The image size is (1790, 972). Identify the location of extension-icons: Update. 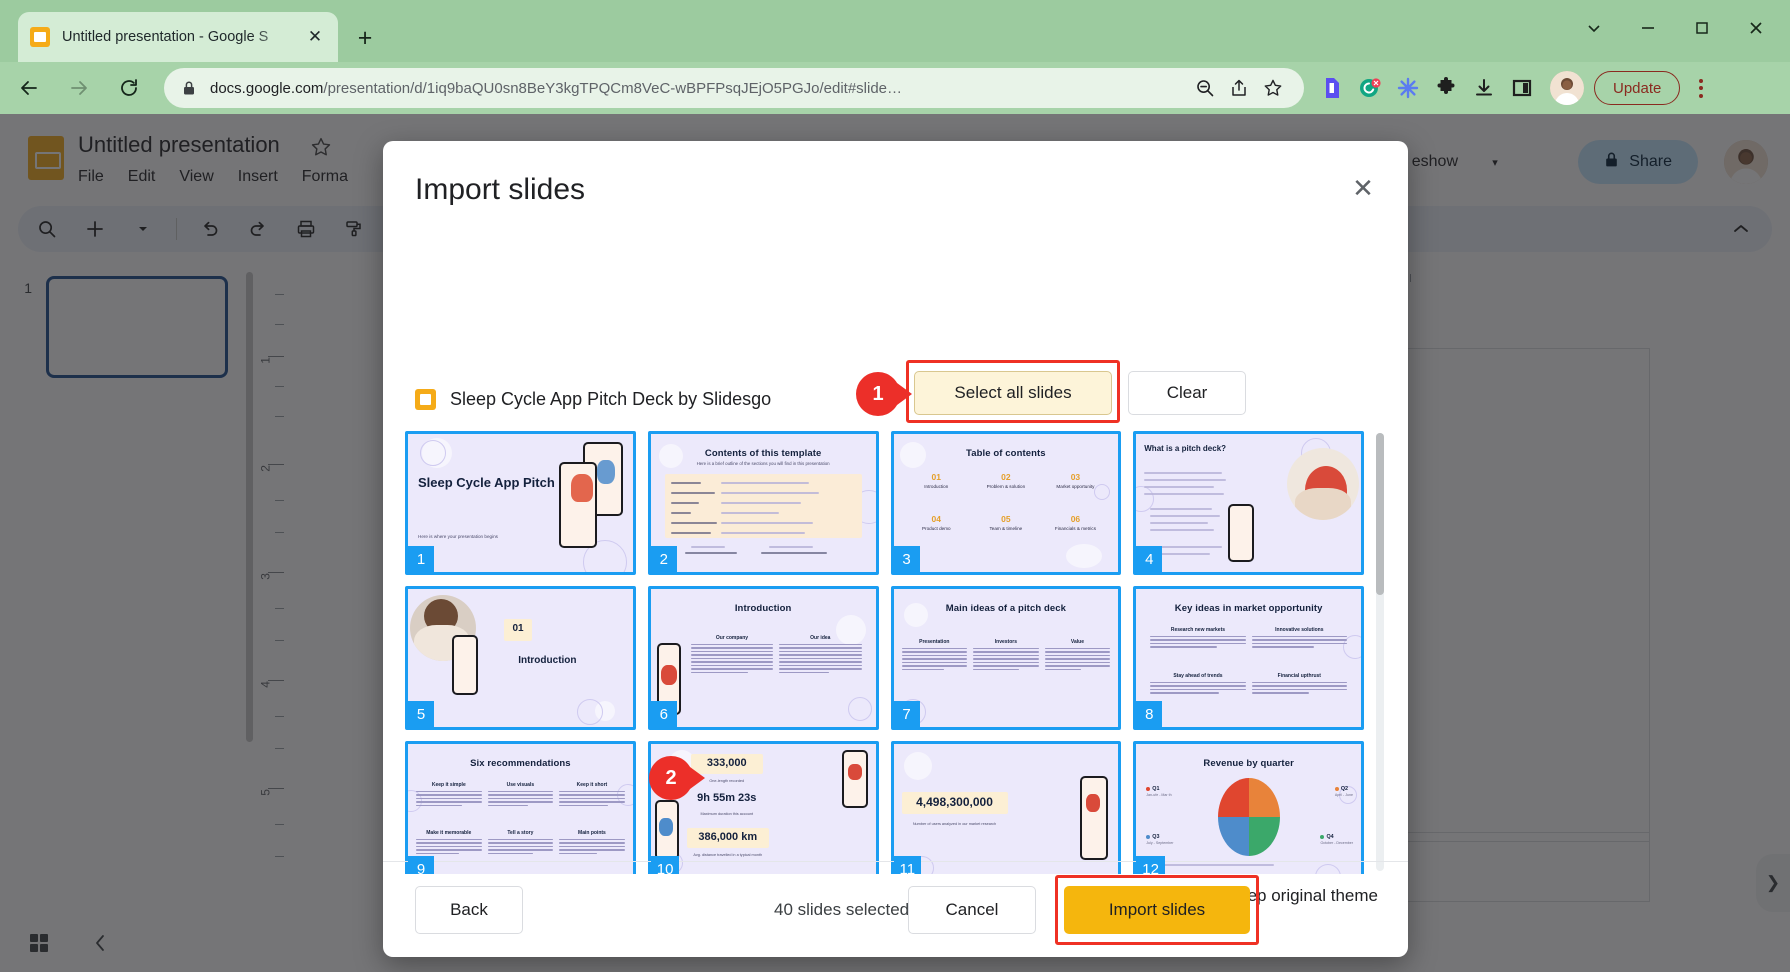
(1521, 88).